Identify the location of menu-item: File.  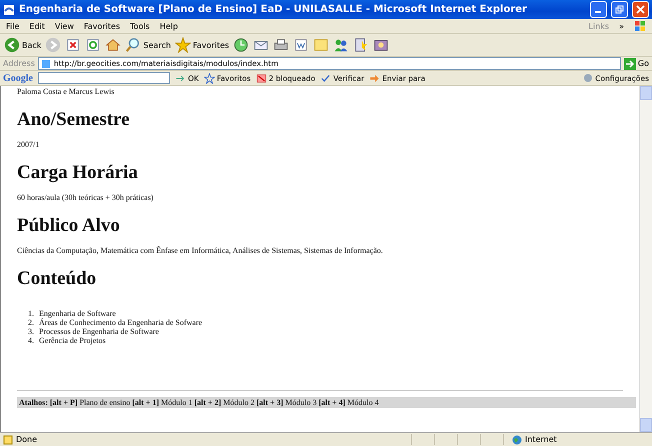
(13, 26).